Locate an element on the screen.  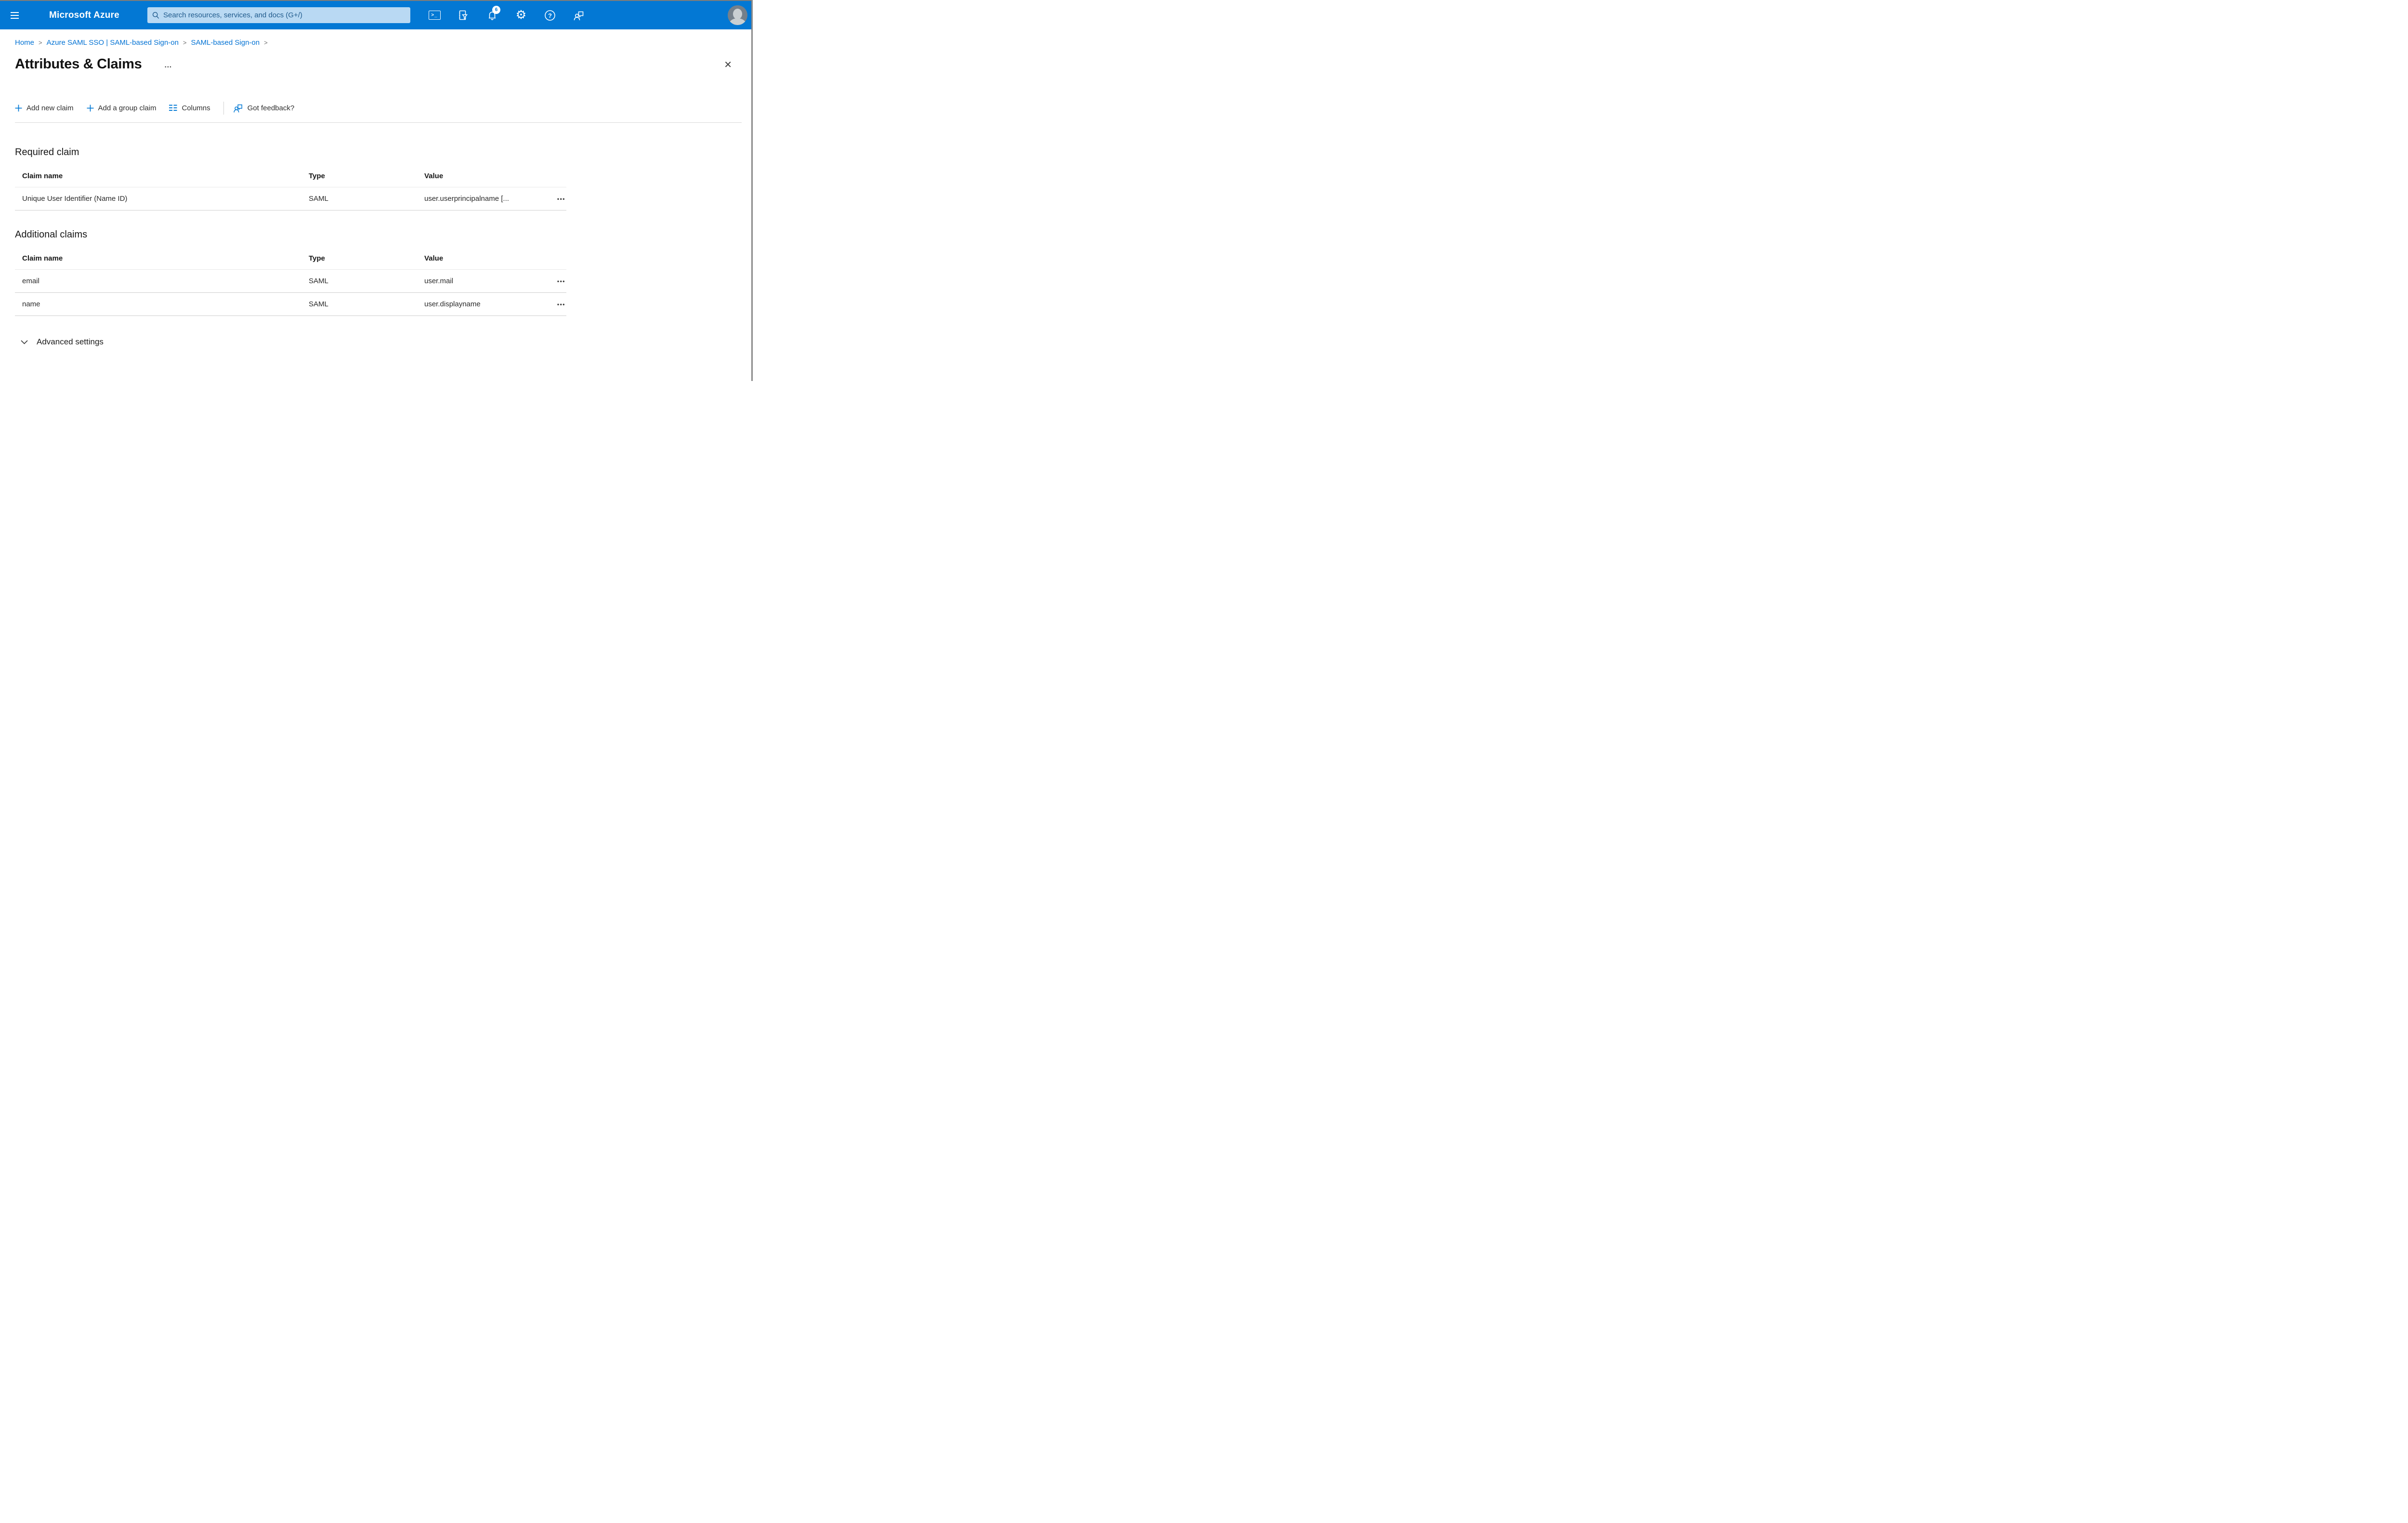
top-bar-icons: >_ 6 ⚙ ? is located at coordinates (506, 15).